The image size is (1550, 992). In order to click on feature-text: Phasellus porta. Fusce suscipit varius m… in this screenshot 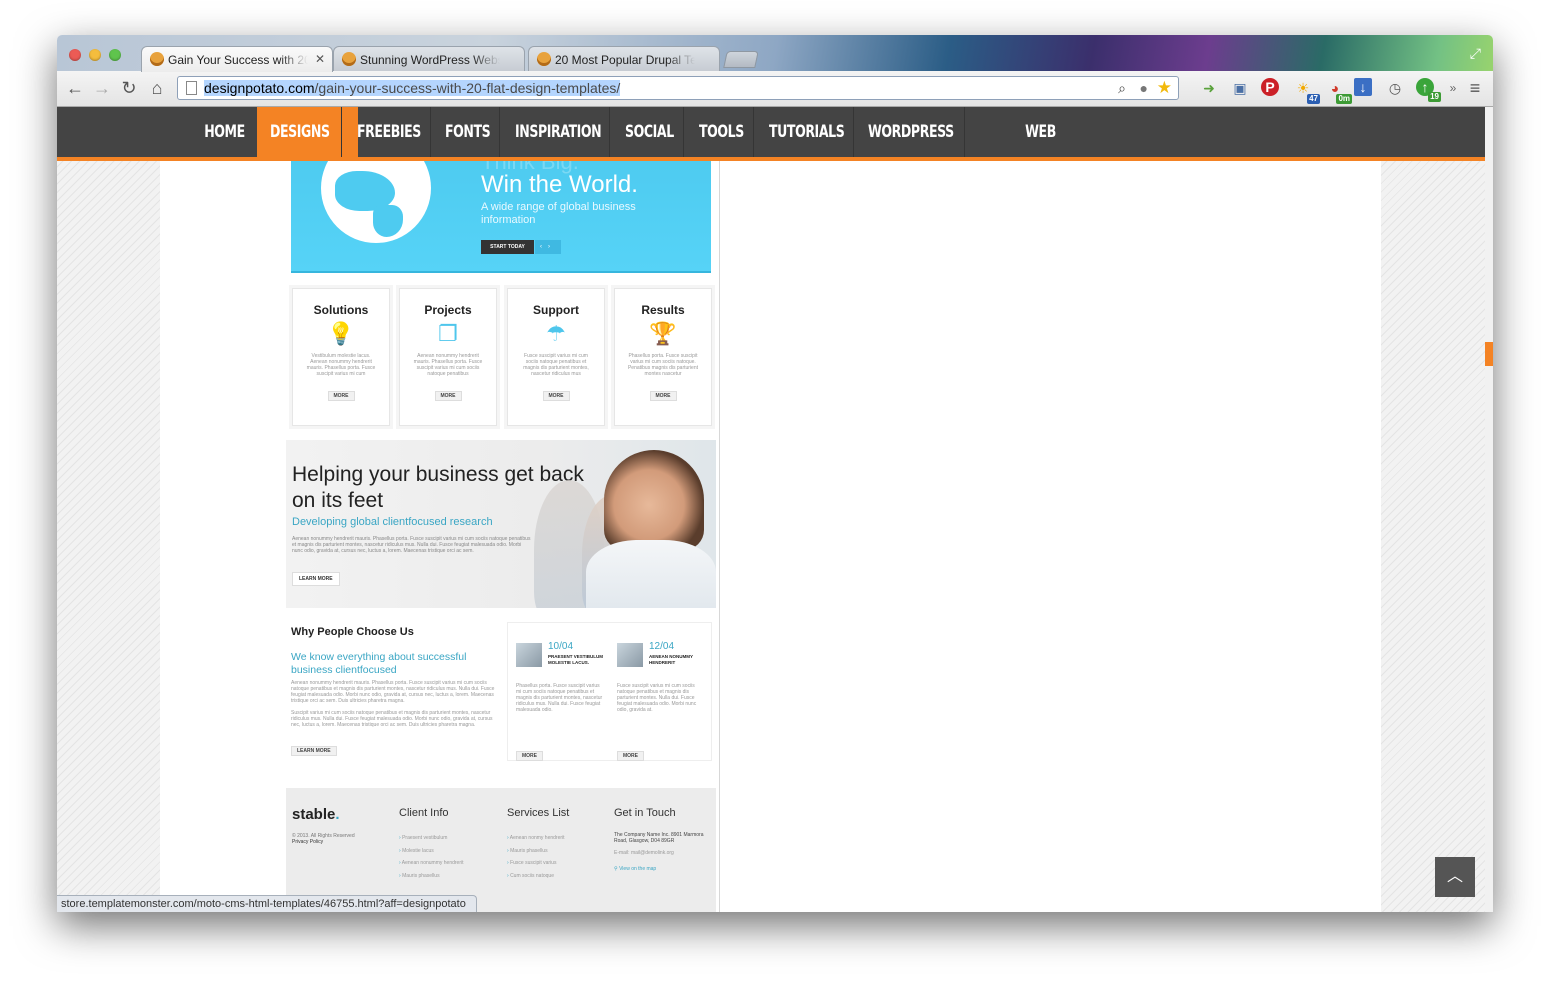, I will do `click(663, 365)`.